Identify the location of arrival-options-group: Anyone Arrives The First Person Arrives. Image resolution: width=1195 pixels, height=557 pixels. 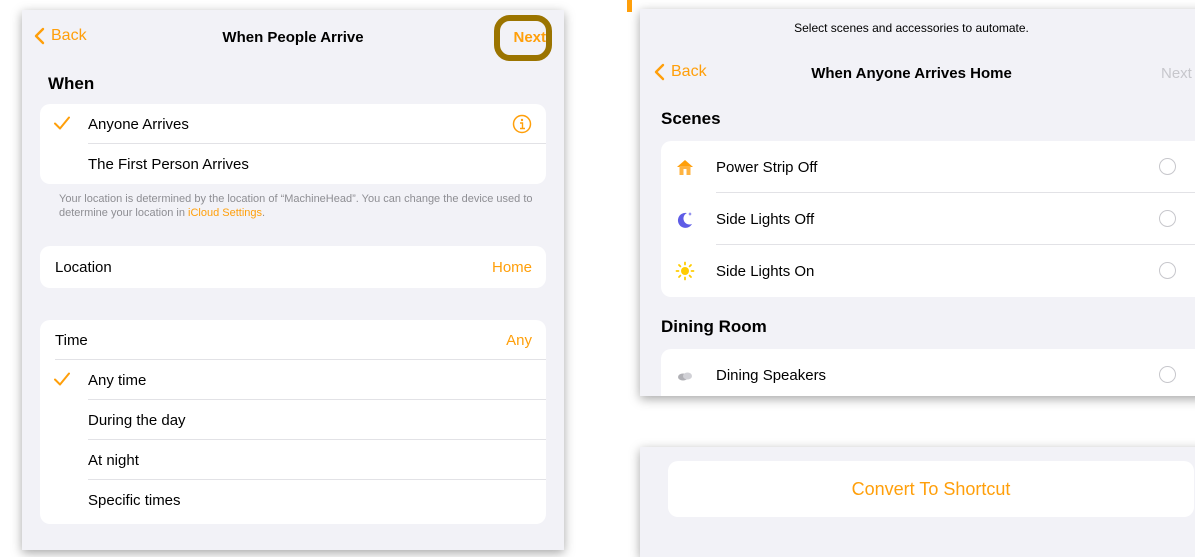
(293, 144).